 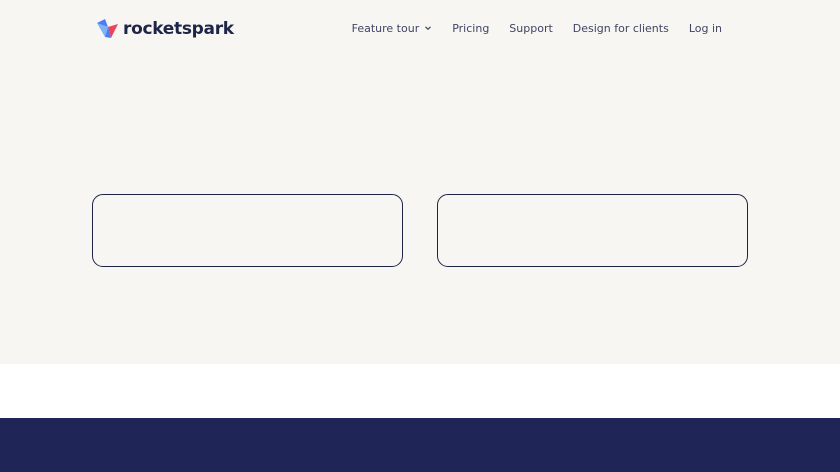 What do you see at coordinates (420, 445) in the screenshot?
I see `footer-band` at bounding box center [420, 445].